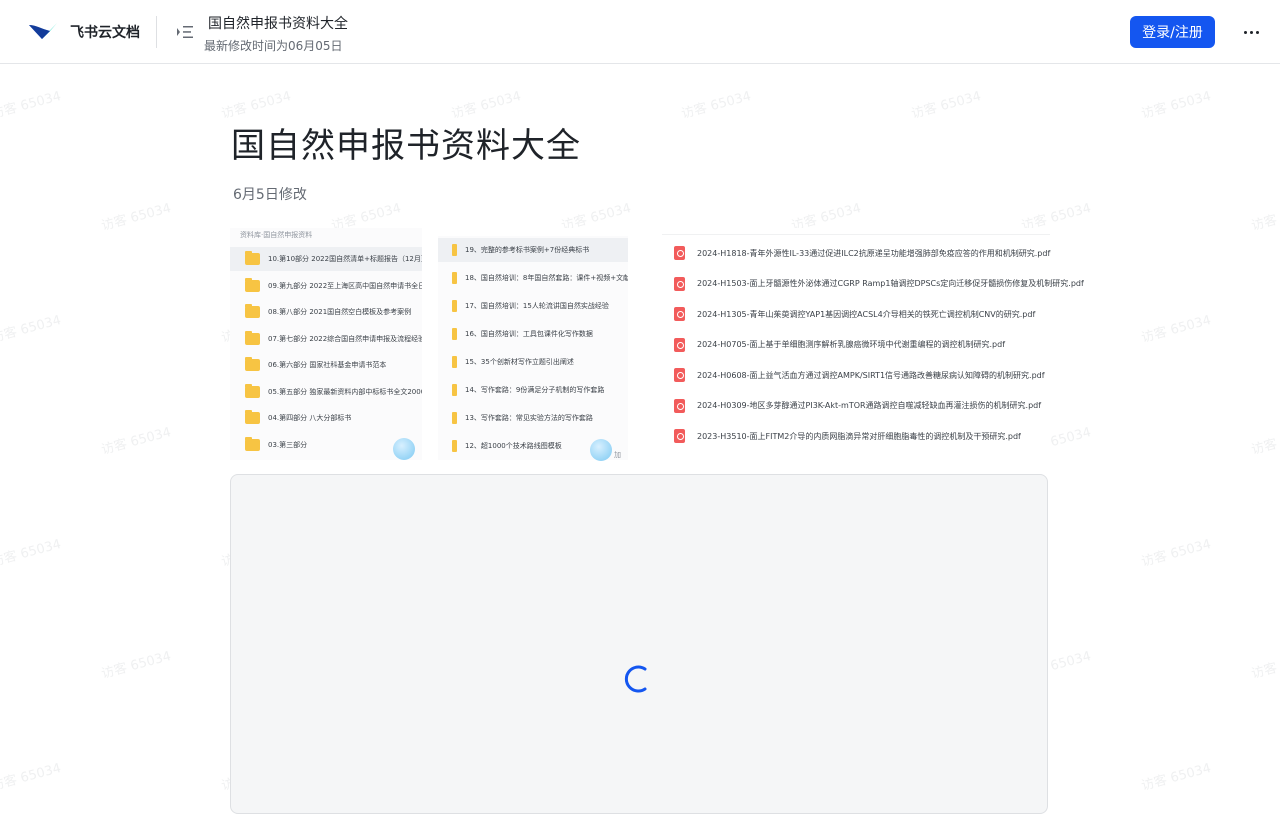  What do you see at coordinates (519, 362) in the screenshot?
I see `folder-label: 15、35个创新材写作立题引出阐述` at bounding box center [519, 362].